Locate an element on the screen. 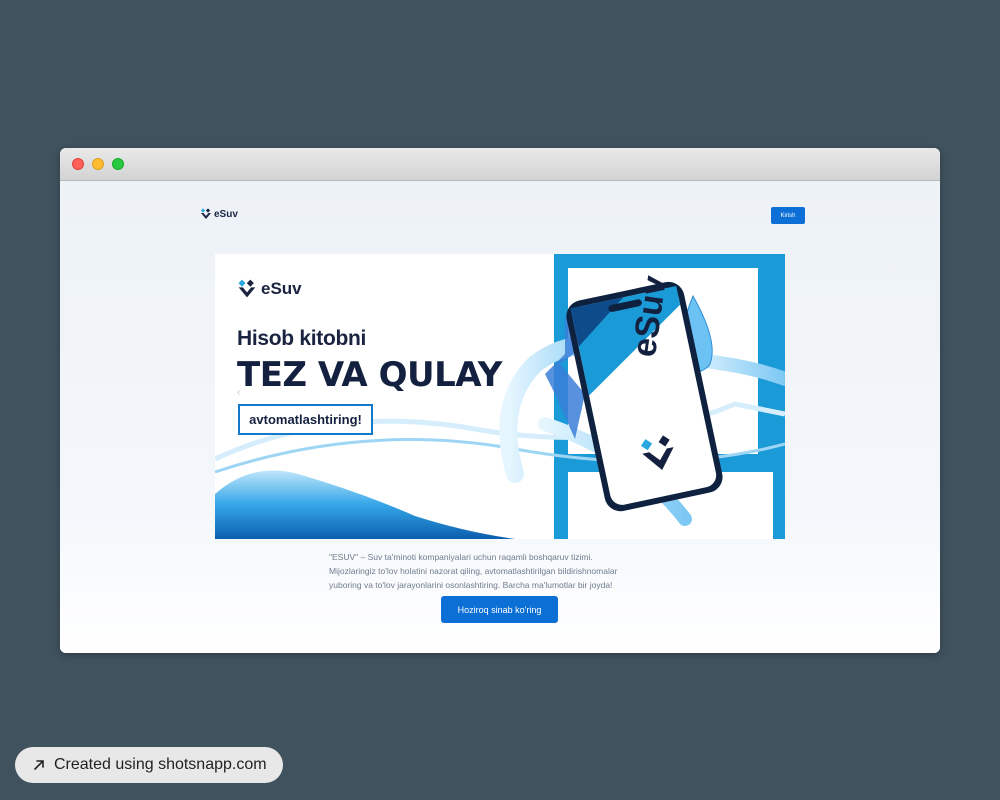 This screenshot has width=1000, height=800. banner-logo-text: eSuv is located at coordinates (281, 288).